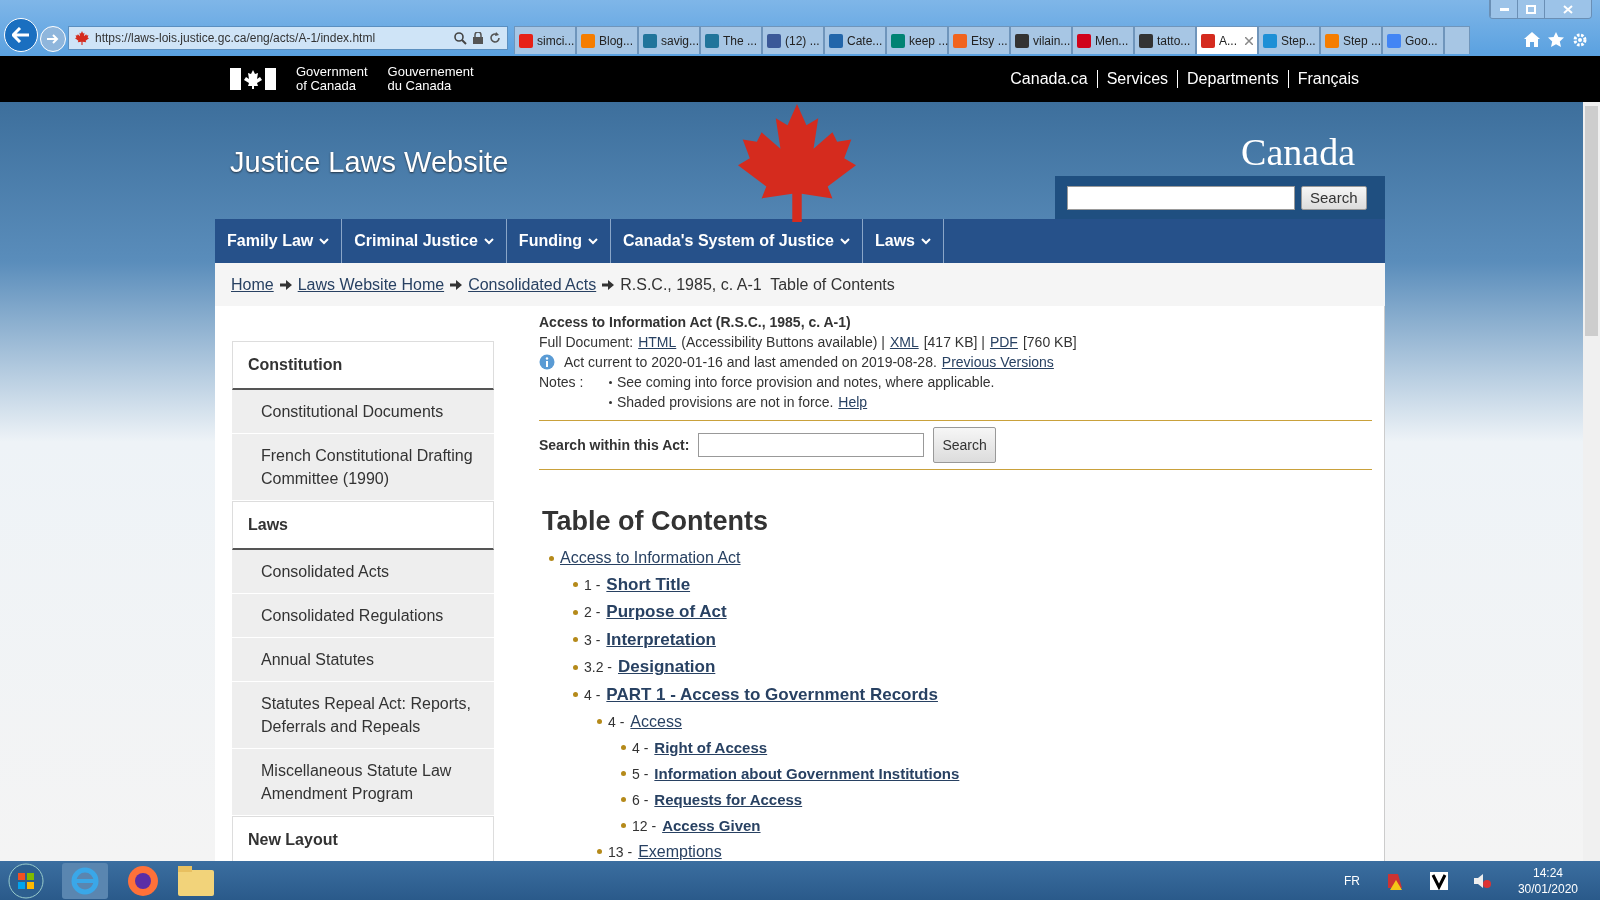 Image resolution: width=1600 pixels, height=900 pixels. What do you see at coordinates (143, 880) in the screenshot?
I see `firefox-icon` at bounding box center [143, 880].